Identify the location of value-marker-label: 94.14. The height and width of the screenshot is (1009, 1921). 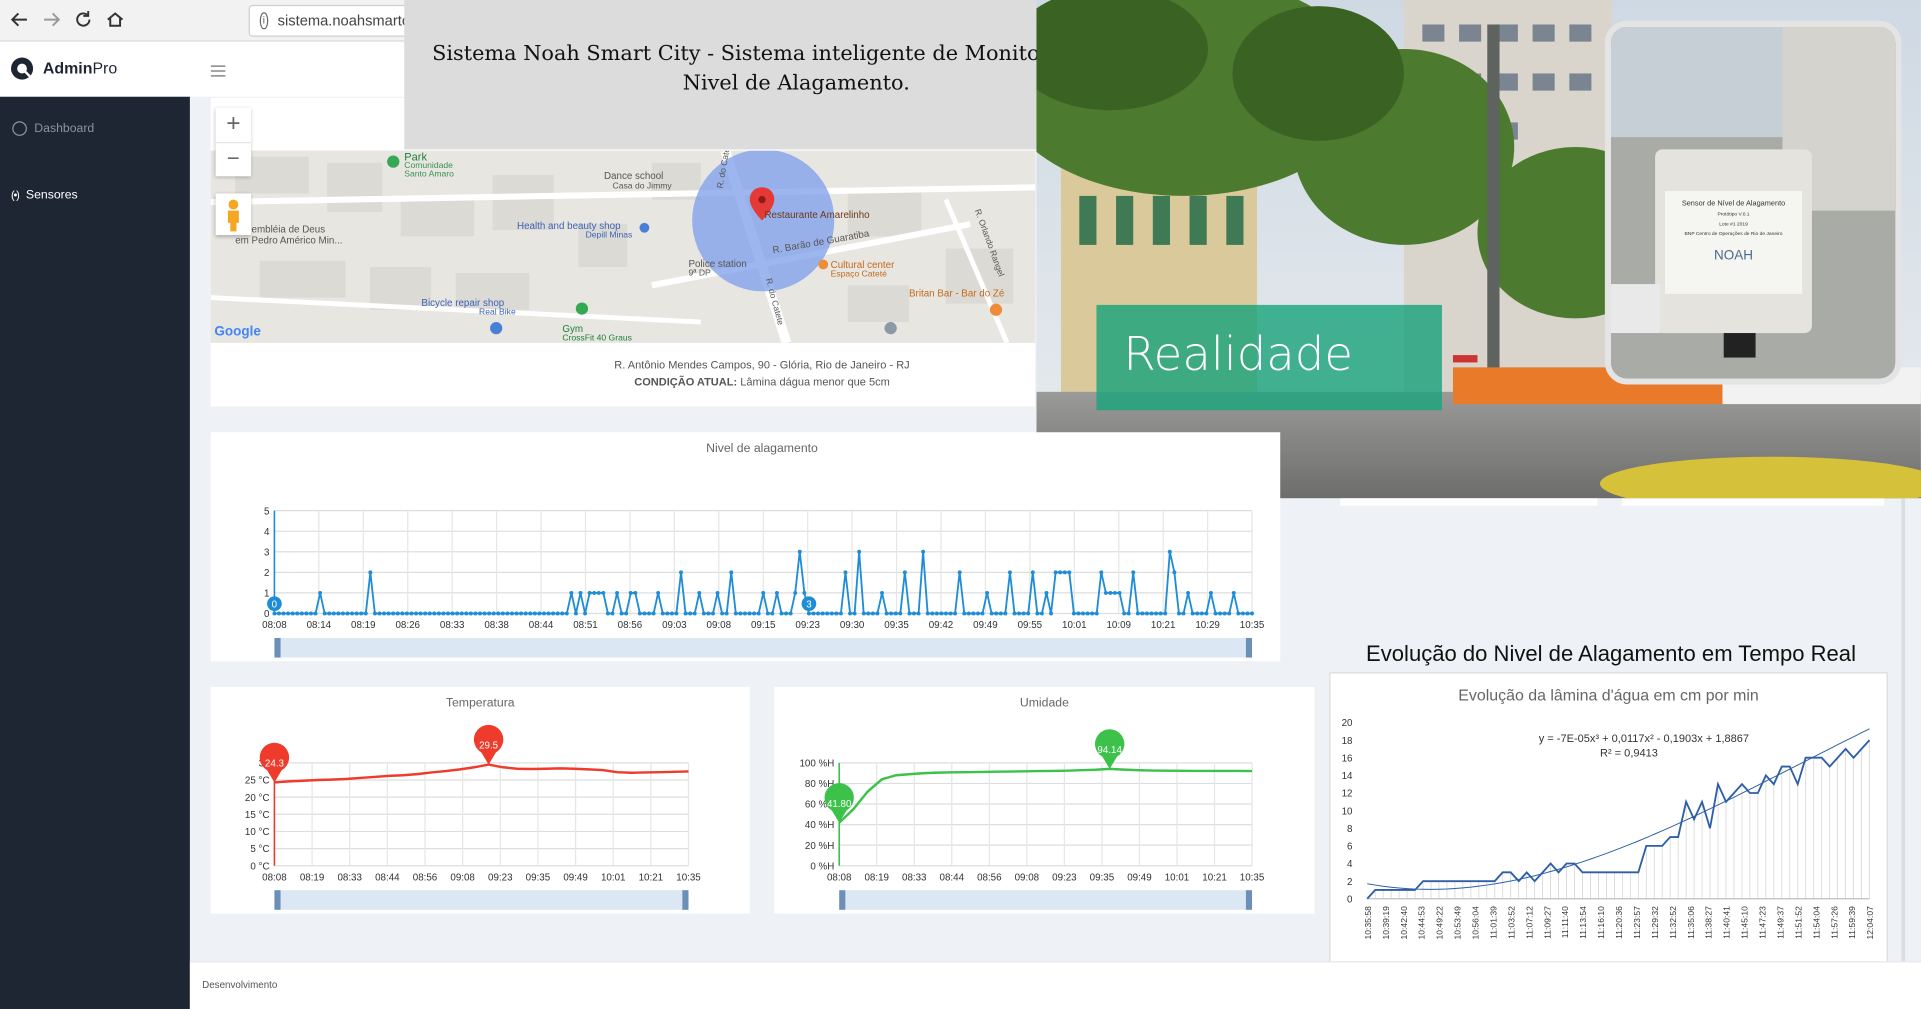
(1109, 750).